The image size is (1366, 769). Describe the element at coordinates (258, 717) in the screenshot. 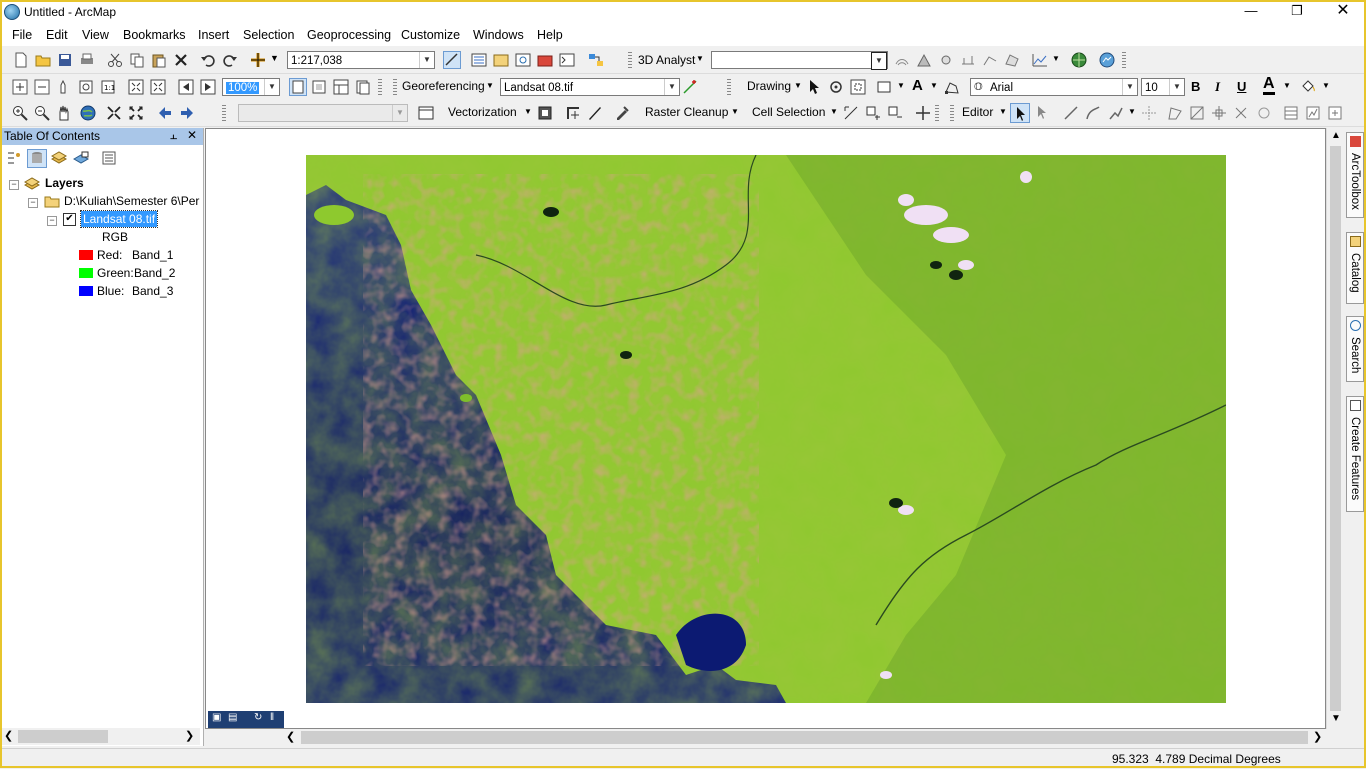

I see `refresh-view-icon: ↻` at that location.